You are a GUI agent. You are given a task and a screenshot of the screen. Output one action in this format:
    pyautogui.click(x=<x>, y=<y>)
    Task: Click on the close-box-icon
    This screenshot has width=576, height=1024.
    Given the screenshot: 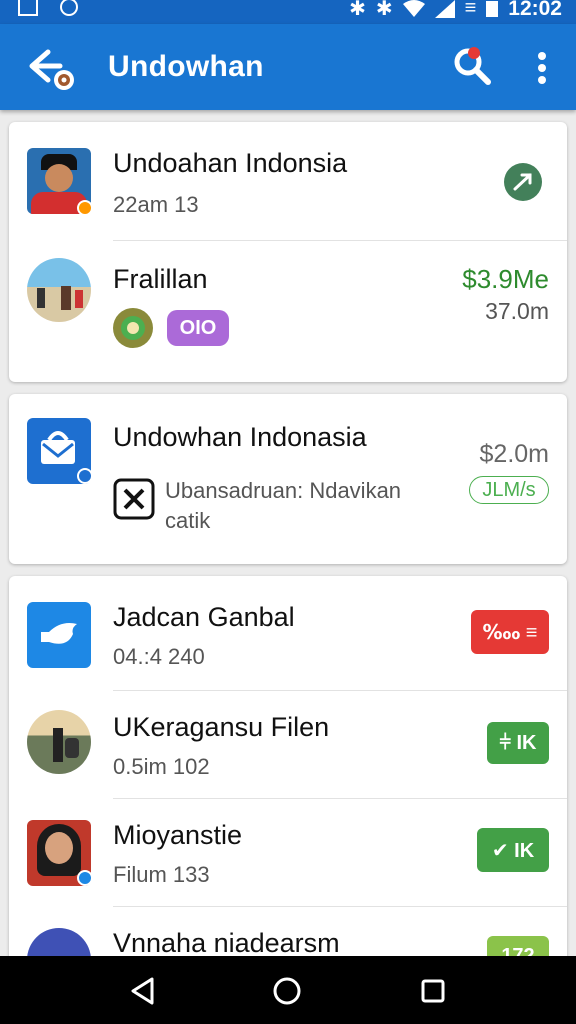 What is the action you would take?
    pyautogui.click(x=134, y=499)
    